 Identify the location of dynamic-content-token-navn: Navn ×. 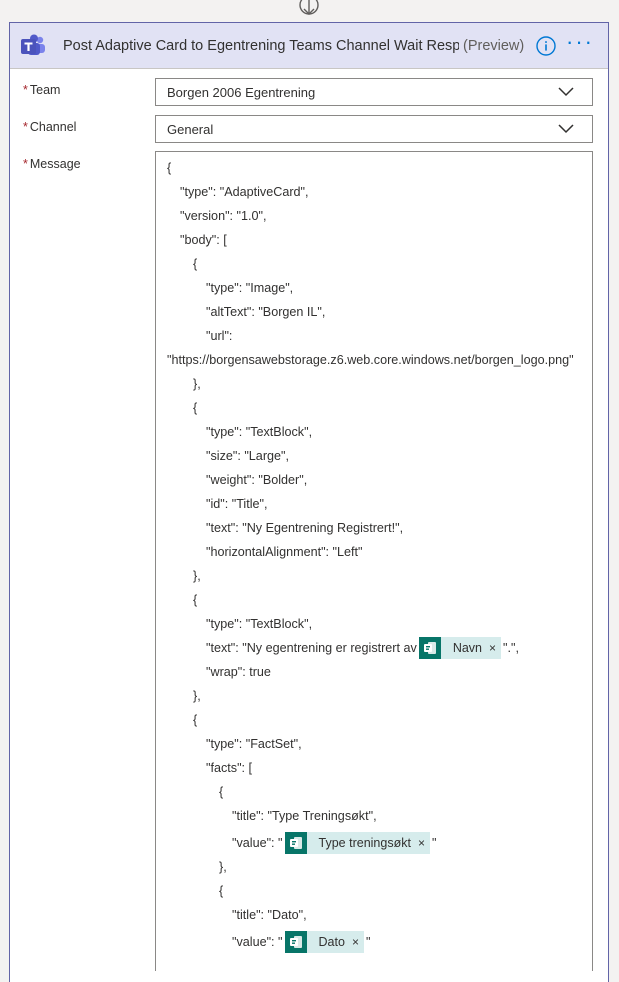
(460, 648).